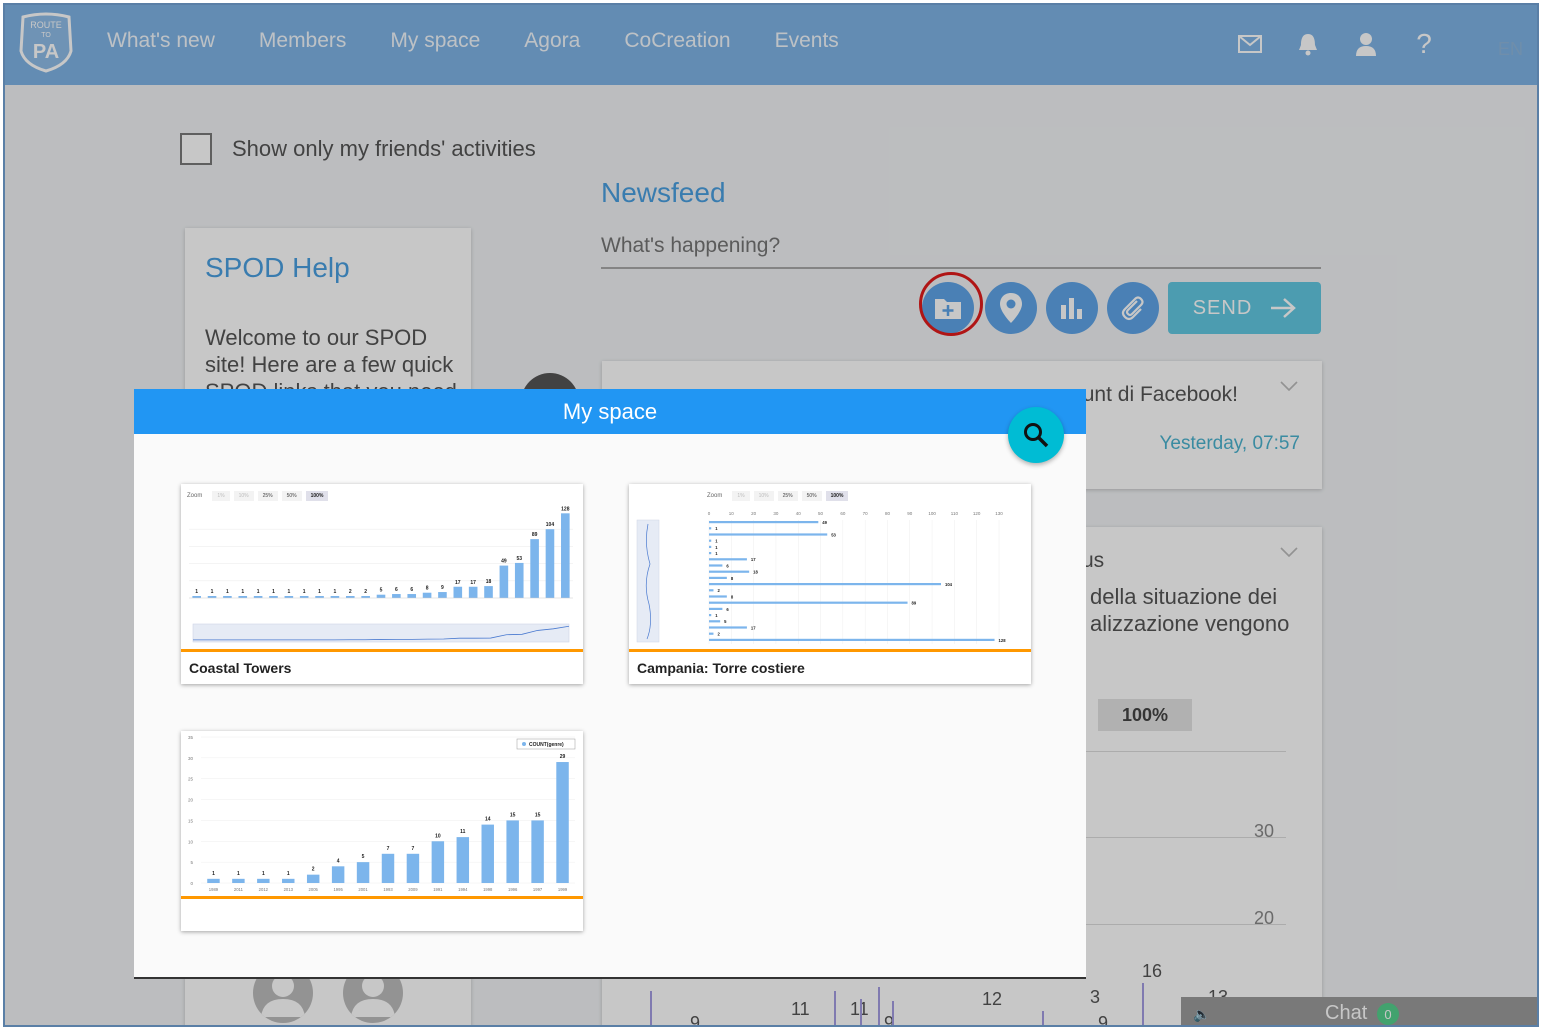 The width and height of the screenshot is (1542, 1030). I want to click on modal-header: My space, so click(610, 411).